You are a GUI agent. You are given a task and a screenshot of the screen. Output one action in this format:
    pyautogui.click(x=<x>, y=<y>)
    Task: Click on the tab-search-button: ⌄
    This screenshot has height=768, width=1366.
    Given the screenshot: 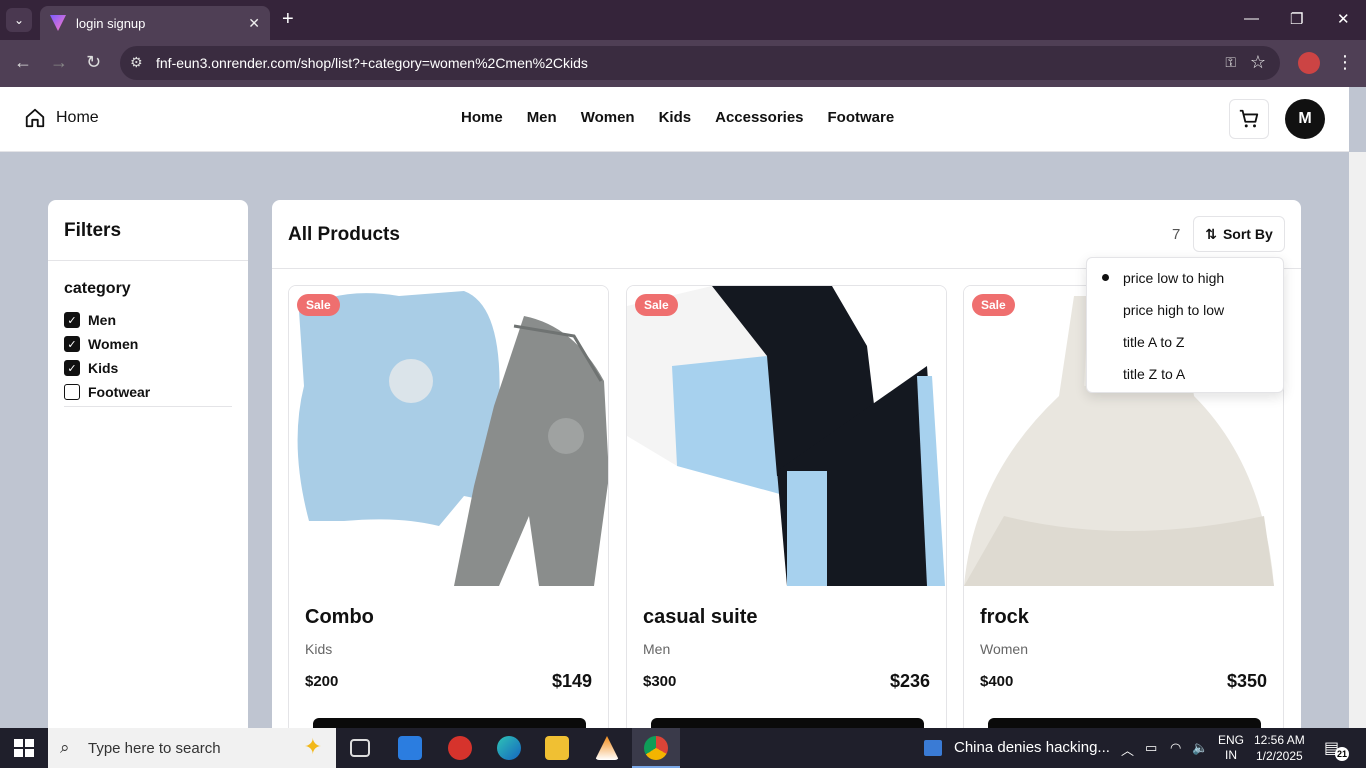 What is the action you would take?
    pyautogui.click(x=19, y=20)
    